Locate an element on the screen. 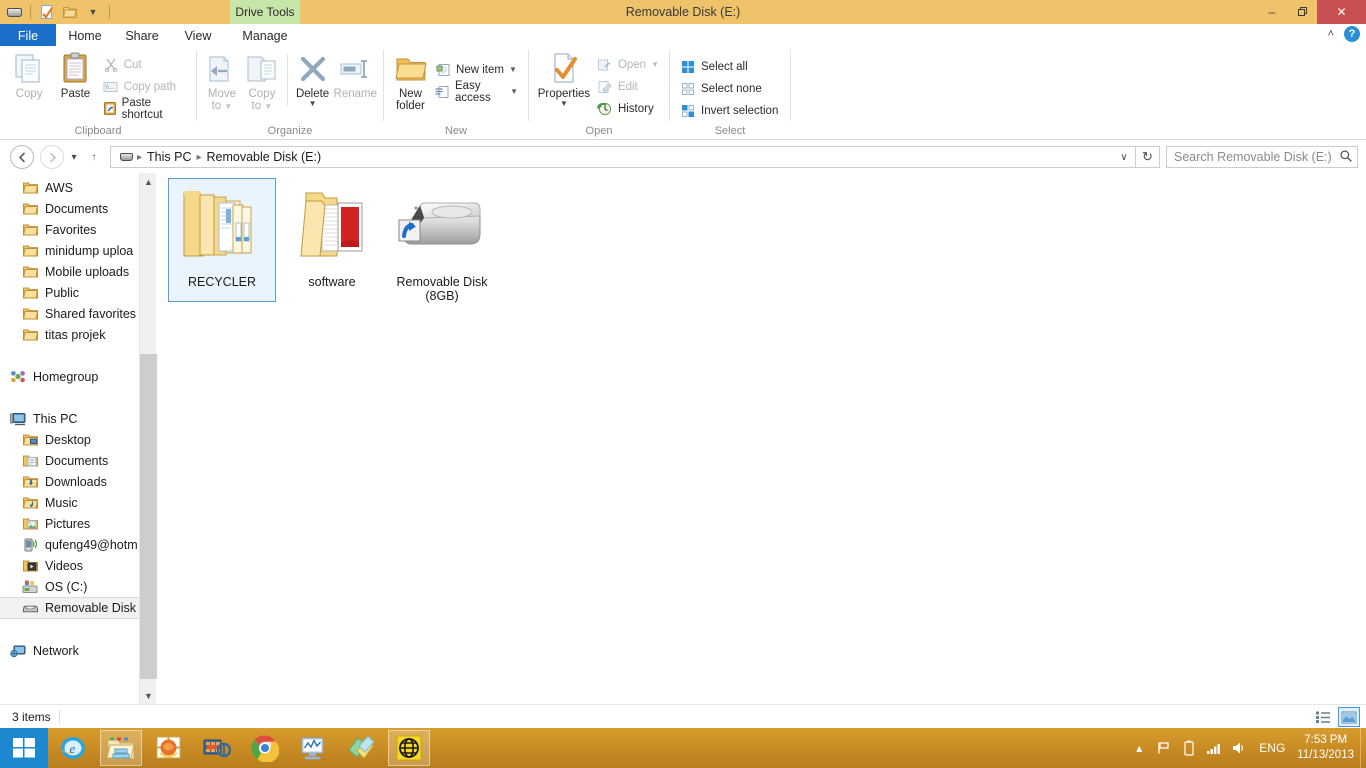 This screenshot has width=1366, height=768. new-folder-button: New folder is located at coordinates (410, 81).